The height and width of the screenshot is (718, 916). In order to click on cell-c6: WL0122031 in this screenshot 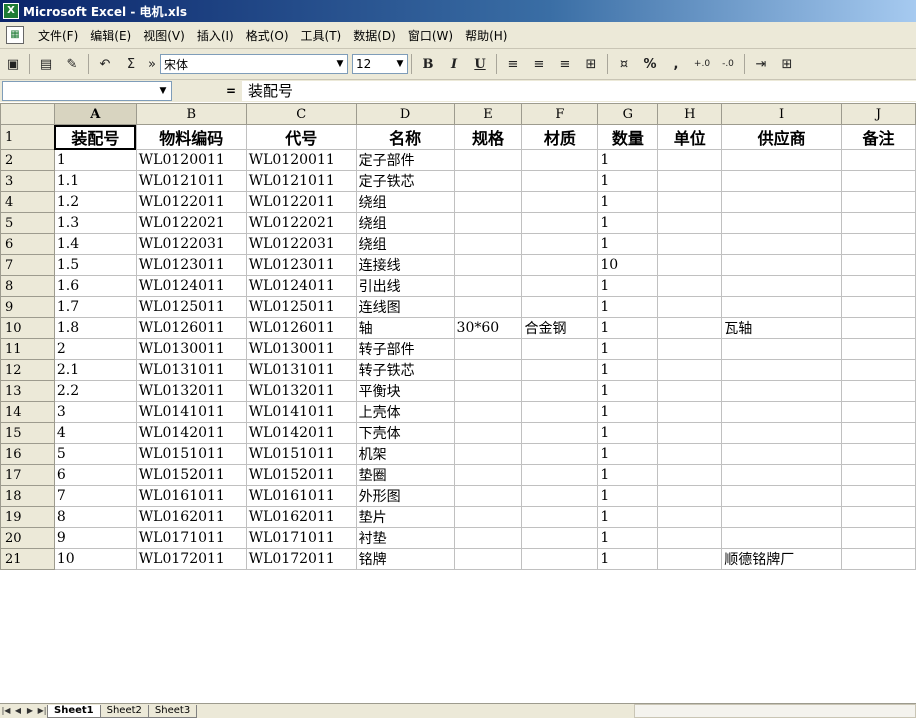, I will do `click(301, 244)`.